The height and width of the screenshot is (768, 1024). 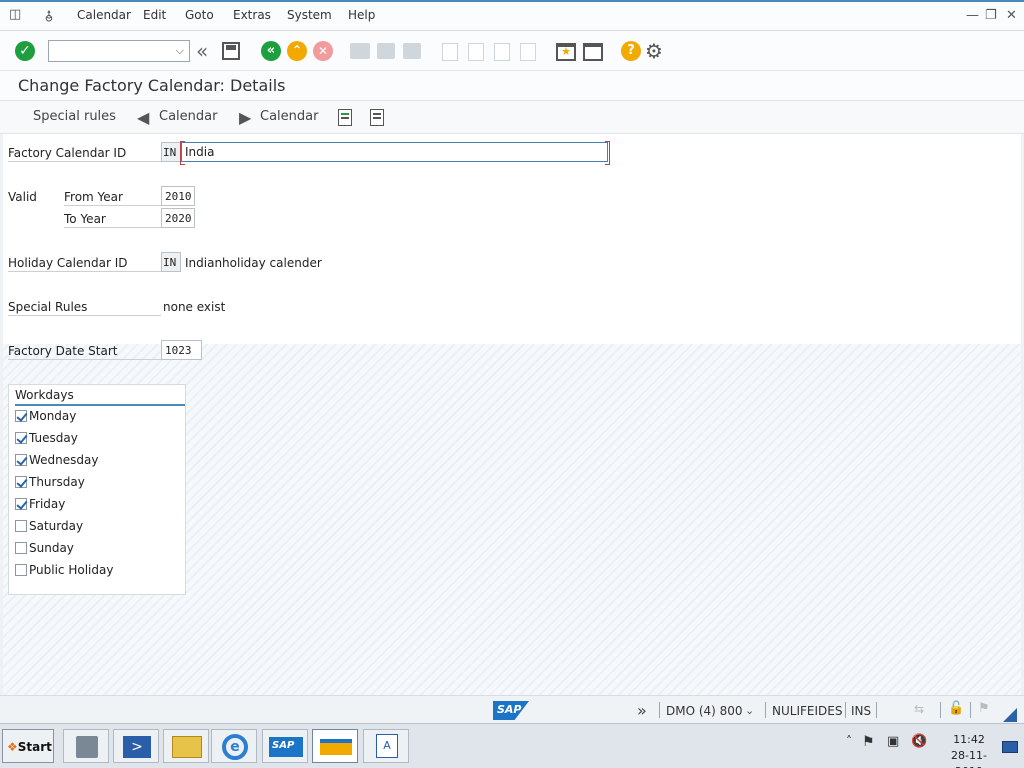 I want to click on special-rules-button: Special rules, so click(x=74, y=116).